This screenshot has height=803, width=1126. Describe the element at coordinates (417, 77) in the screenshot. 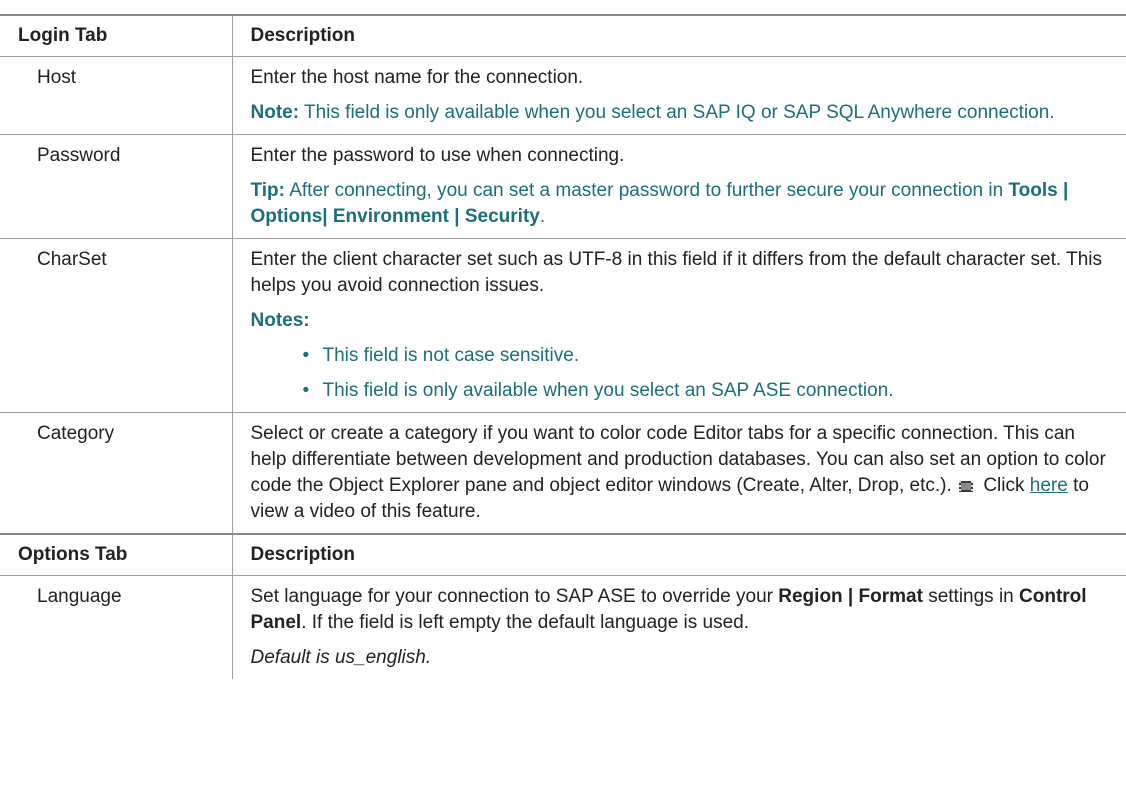

I see `host-description: Enter the host name for the connection.` at that location.